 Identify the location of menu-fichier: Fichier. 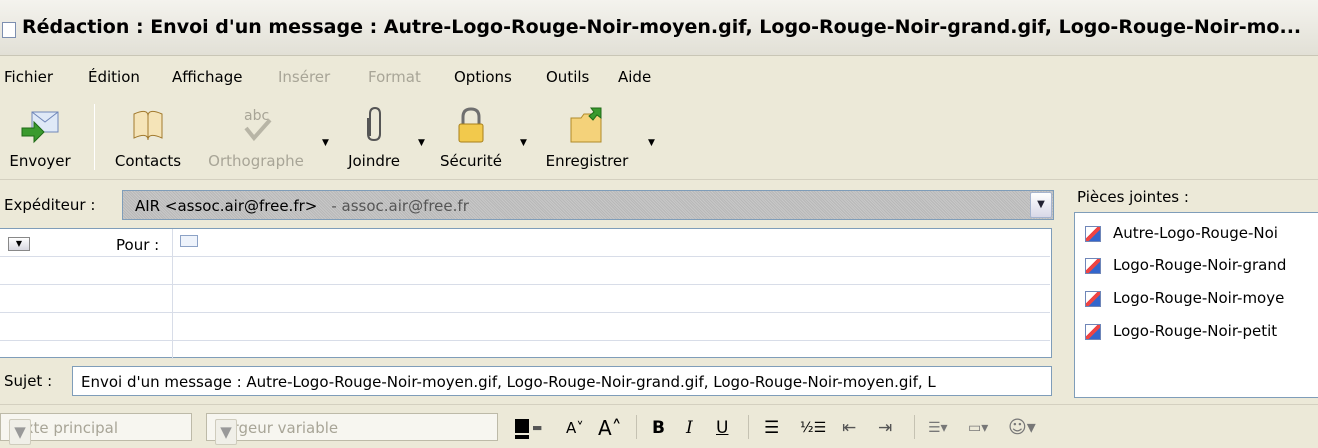
(28, 77).